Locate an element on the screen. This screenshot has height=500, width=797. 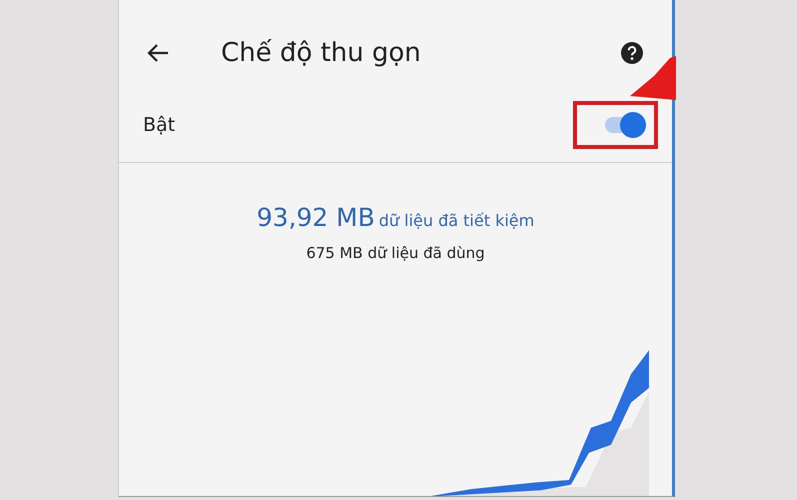
back-icon is located at coordinates (158, 53).